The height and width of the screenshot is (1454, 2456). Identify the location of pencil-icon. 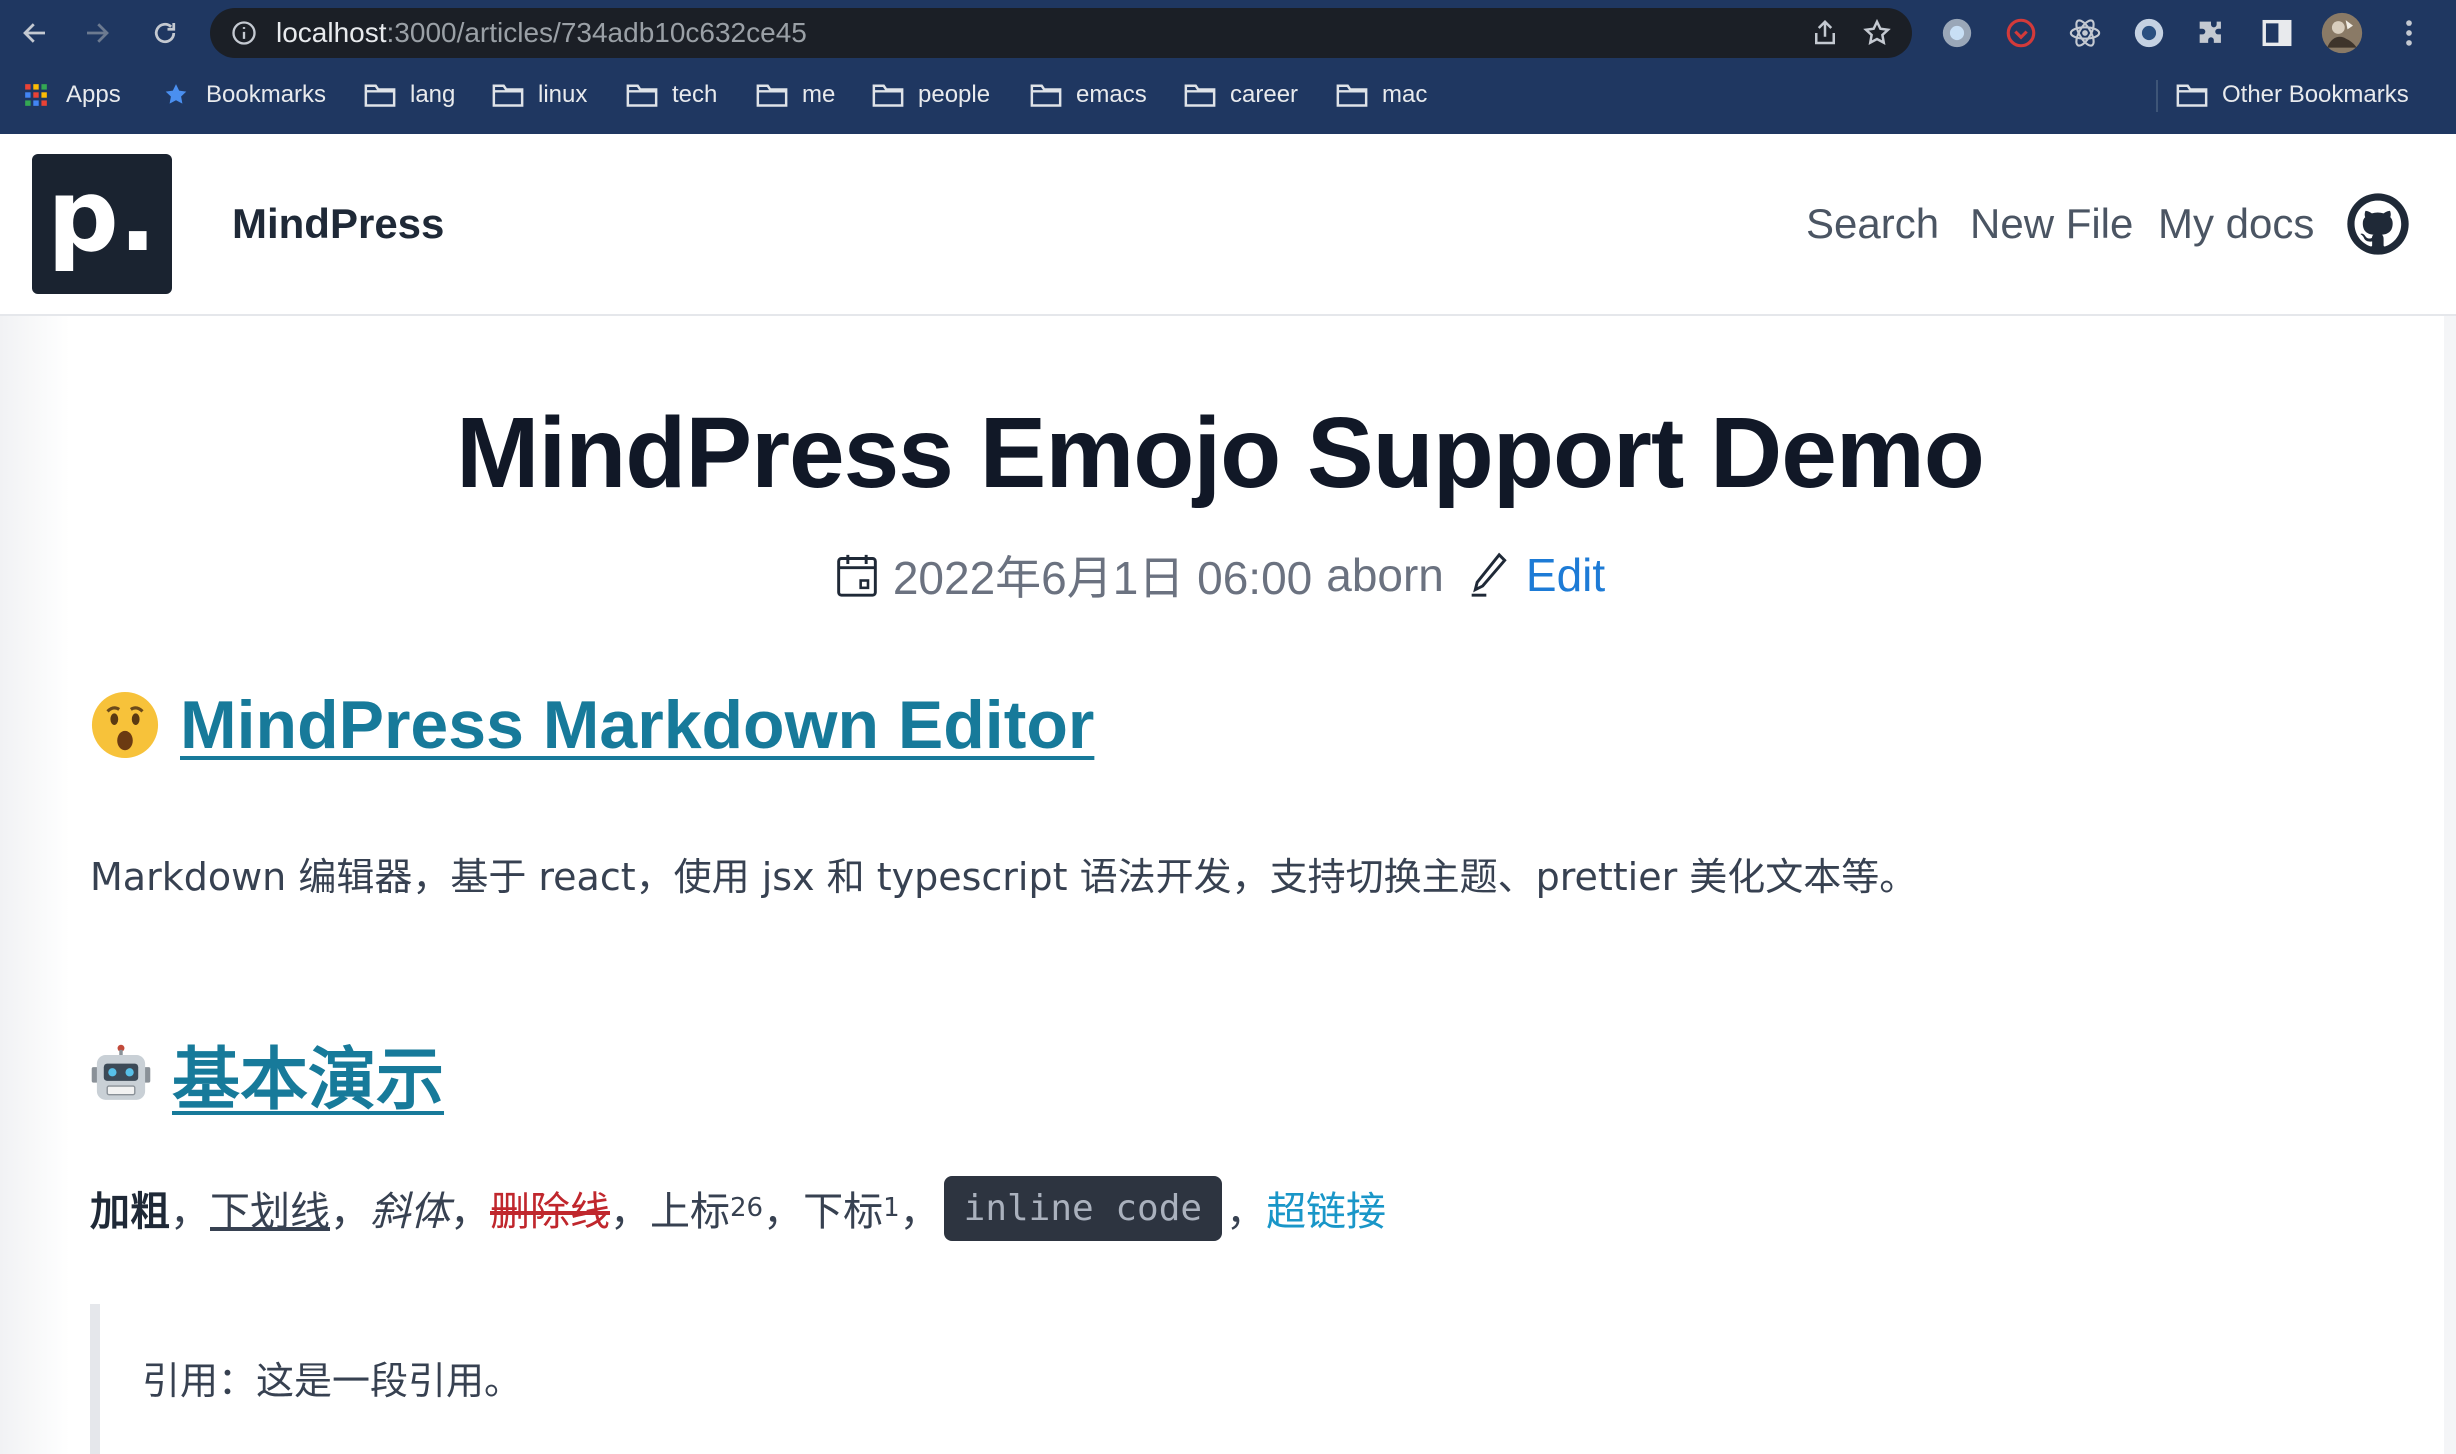
(1489, 574).